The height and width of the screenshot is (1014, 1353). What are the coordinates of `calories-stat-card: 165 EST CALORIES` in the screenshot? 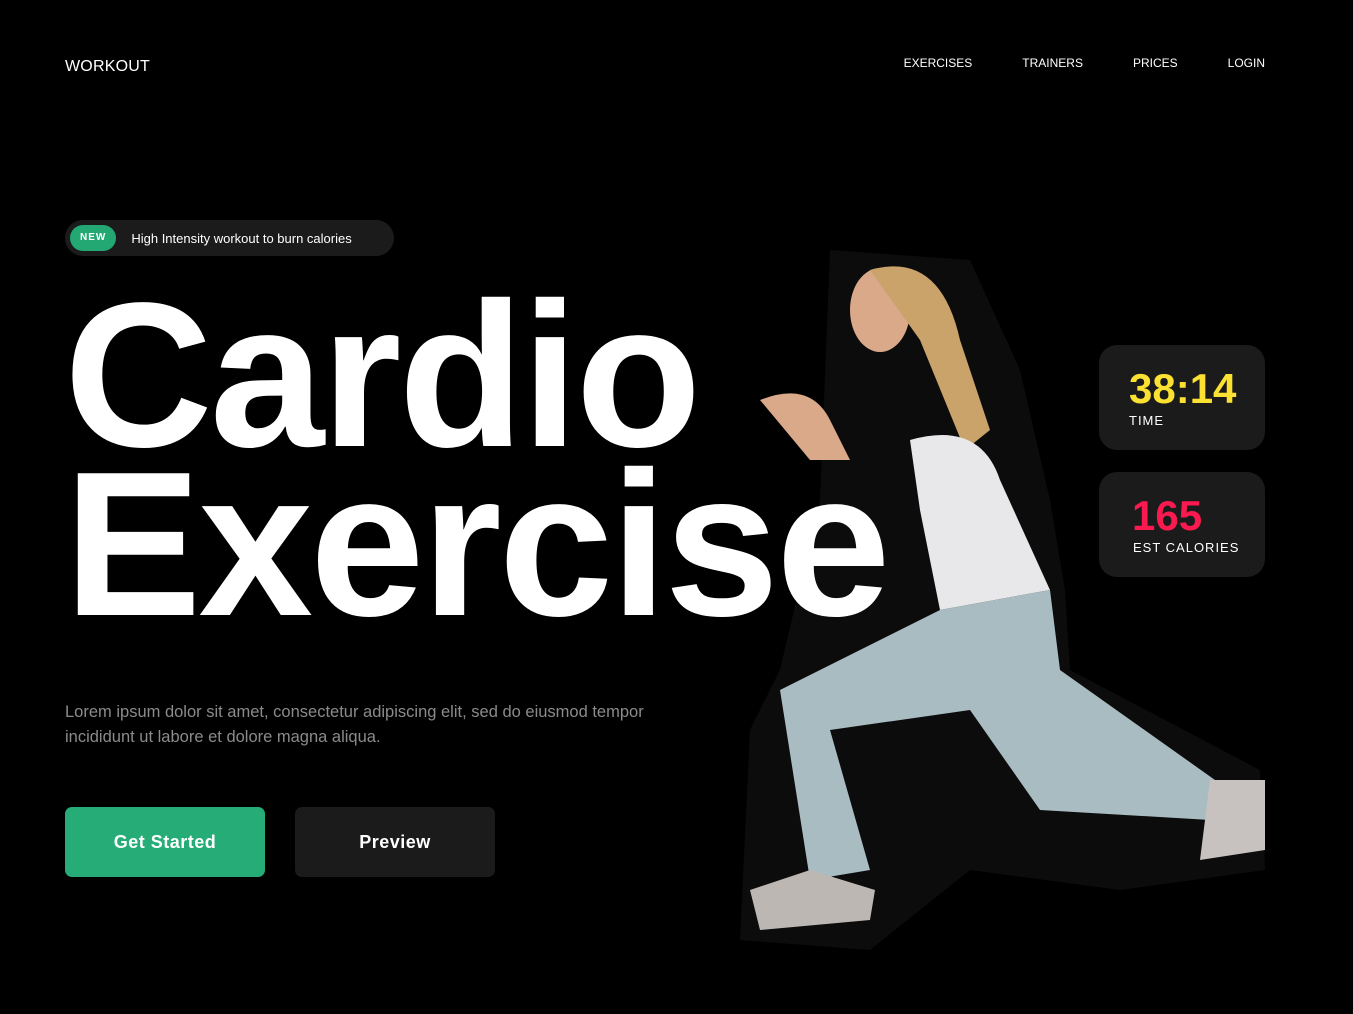 It's located at (1182, 524).